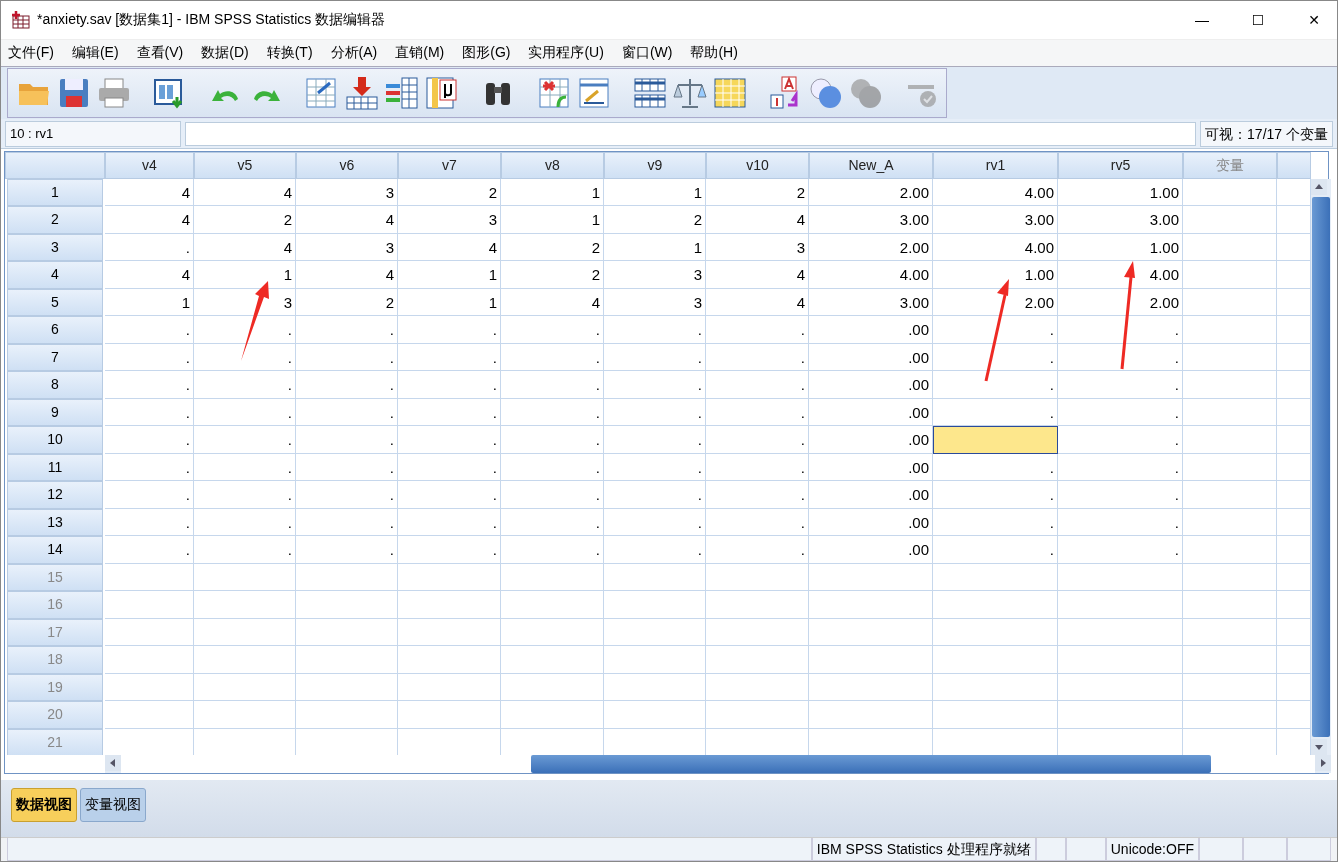  What do you see at coordinates (55, 275) in the screenshot?
I see `row-header: 4` at bounding box center [55, 275].